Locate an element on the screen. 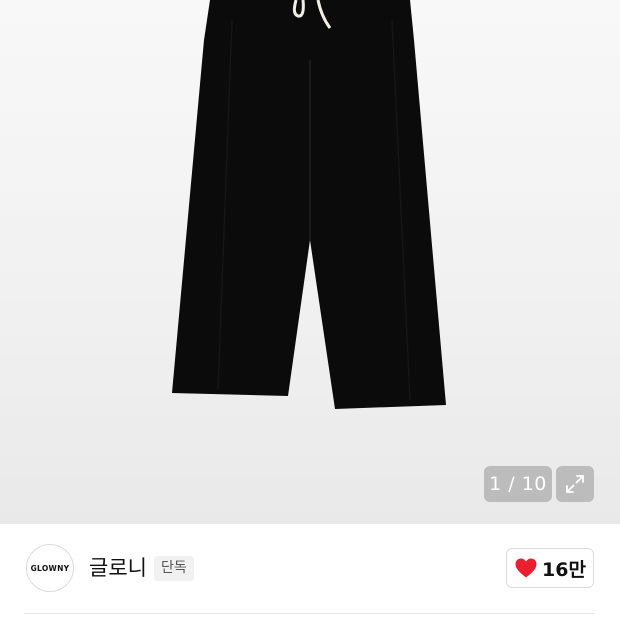 The height and width of the screenshot is (620, 620). brand-row: GLOWNY 글로니 단독 16만 is located at coordinates (310, 569).